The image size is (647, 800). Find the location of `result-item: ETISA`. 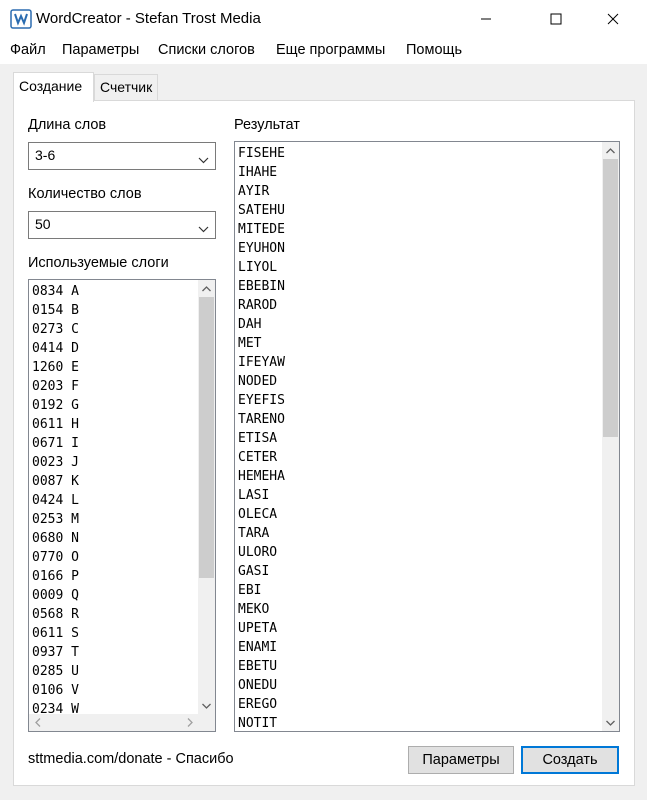

result-item: ETISA is located at coordinates (257, 438).